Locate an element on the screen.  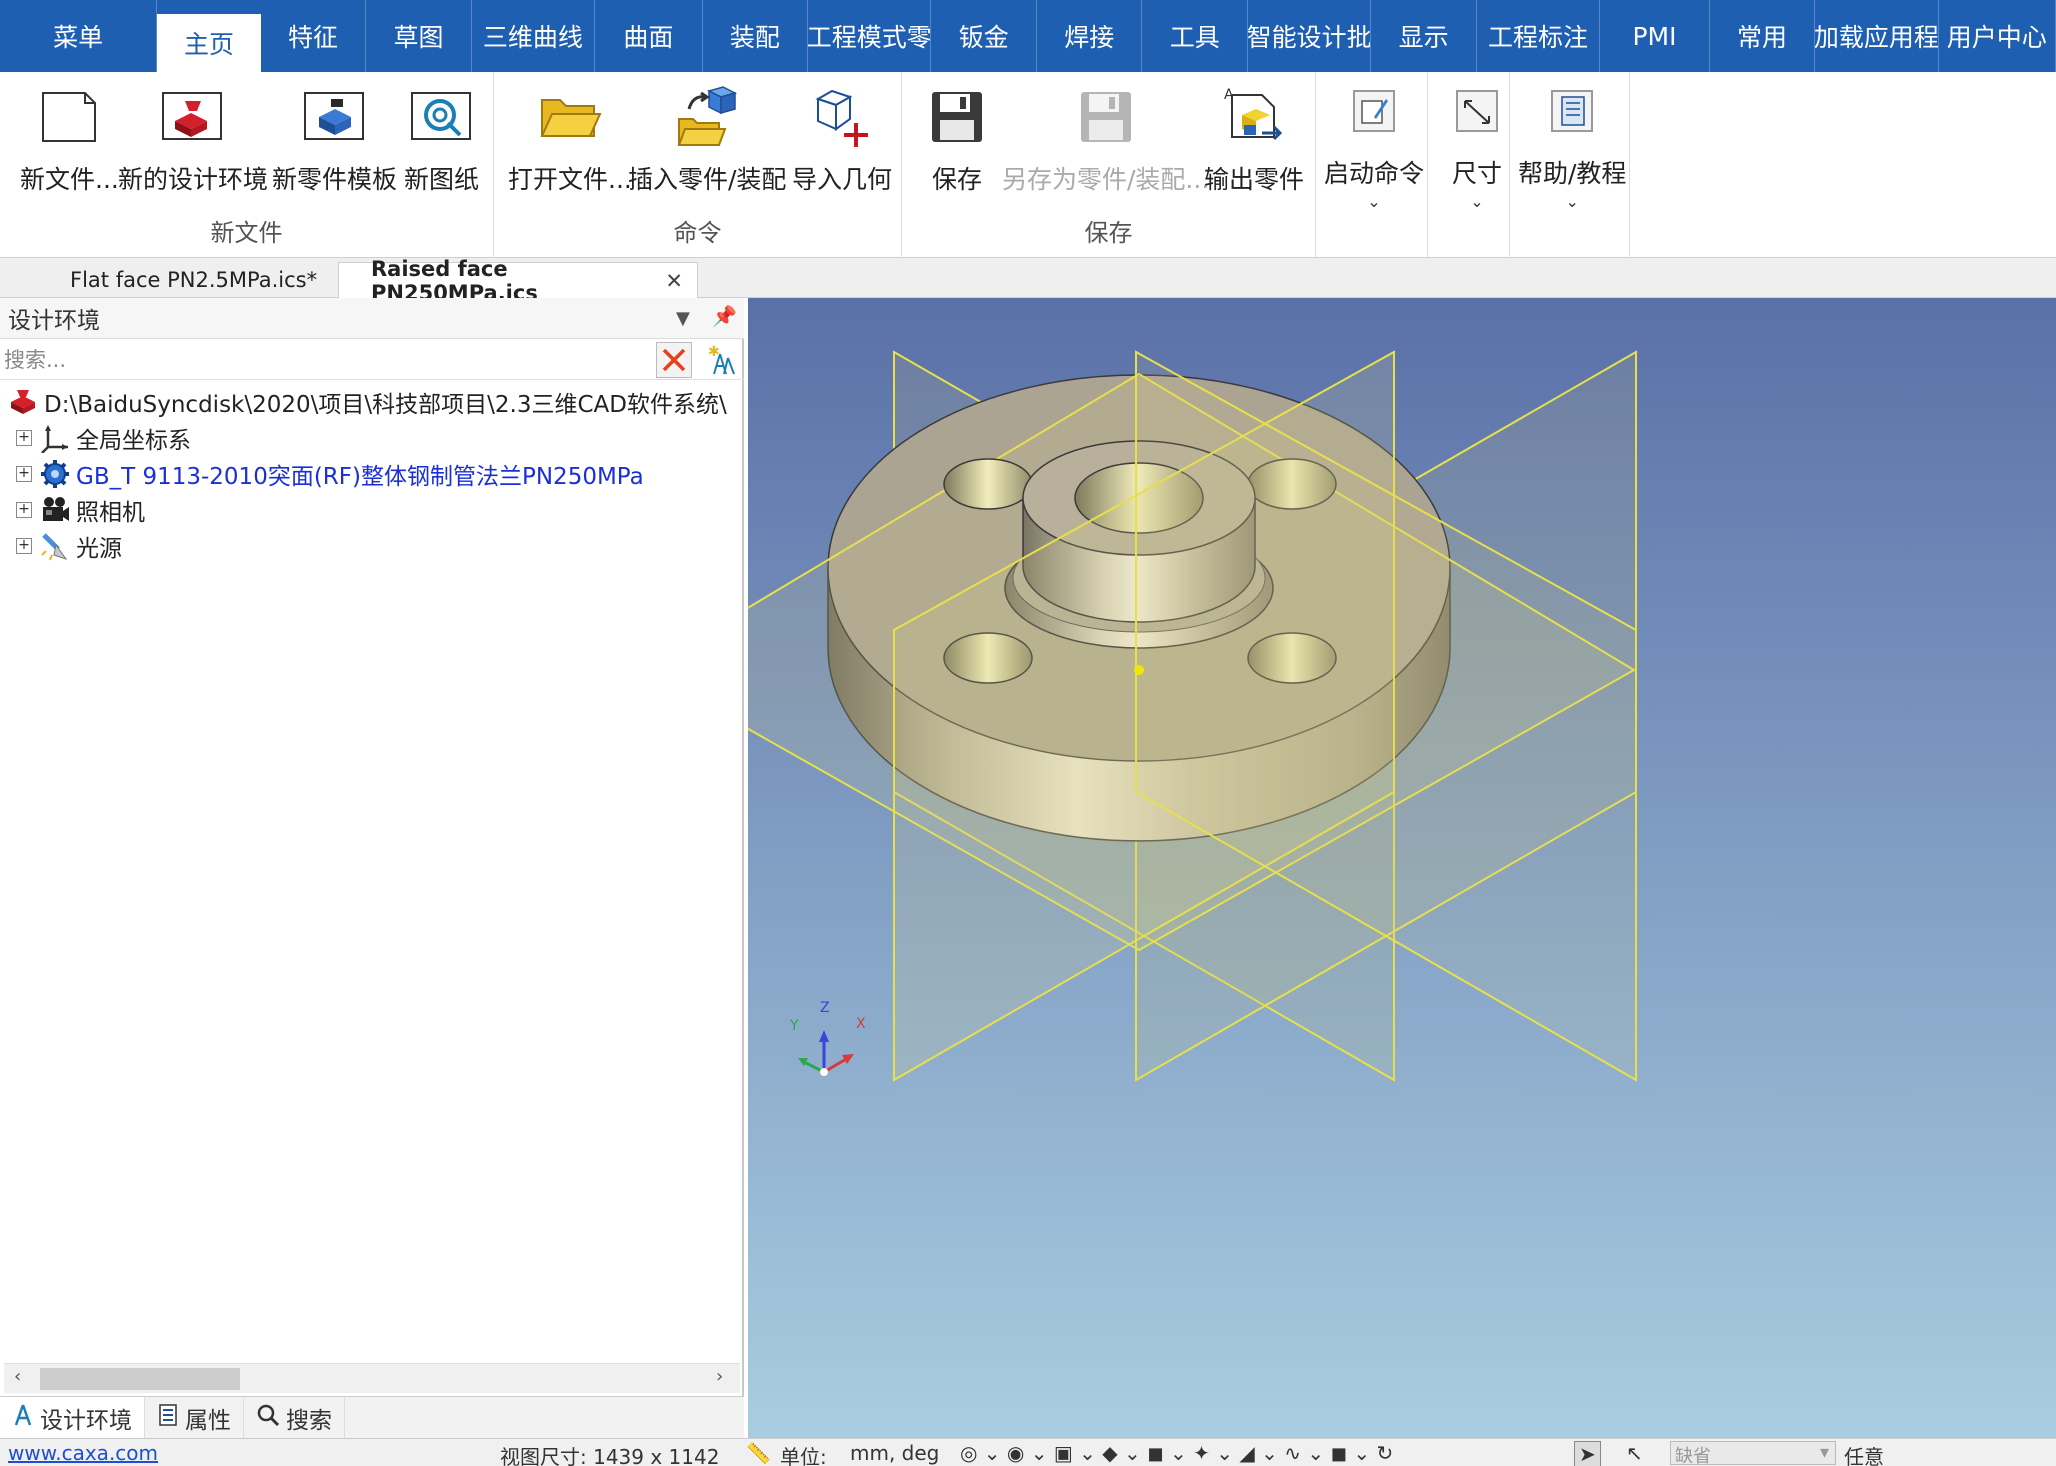
new-drawing-icon is located at coordinates (442, 117).